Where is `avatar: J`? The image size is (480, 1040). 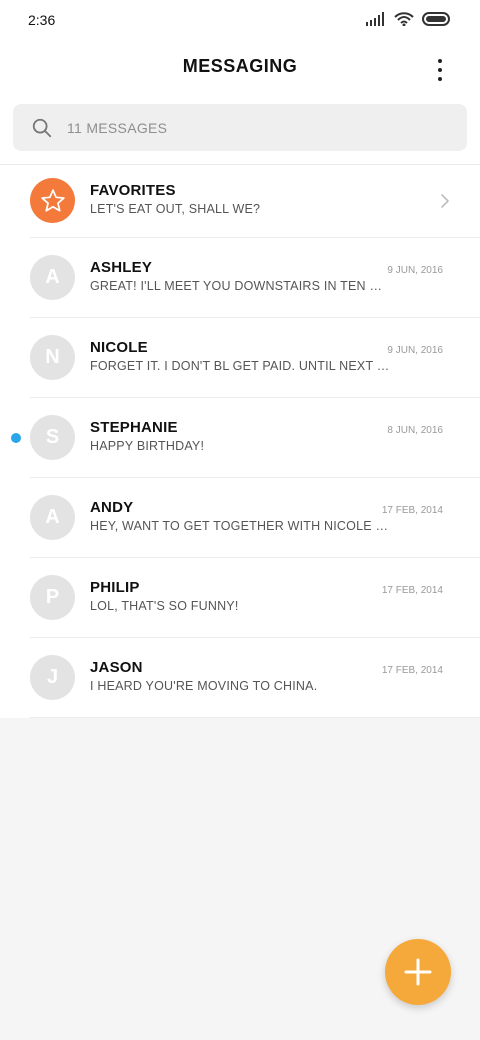 avatar: J is located at coordinates (52, 677).